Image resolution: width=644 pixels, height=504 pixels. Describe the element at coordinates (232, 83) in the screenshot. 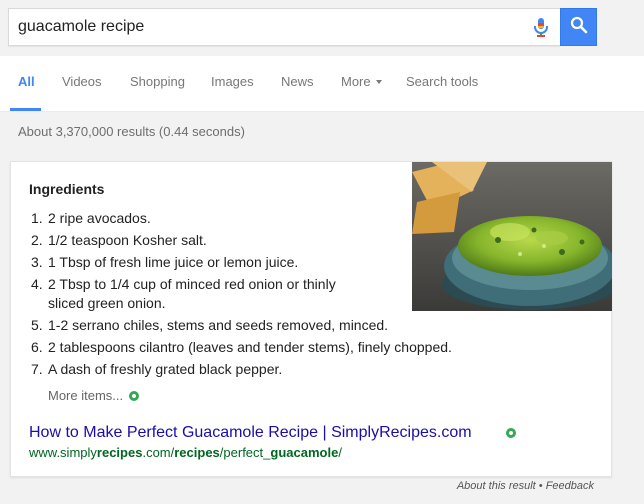

I see `tab-images: Images` at that location.